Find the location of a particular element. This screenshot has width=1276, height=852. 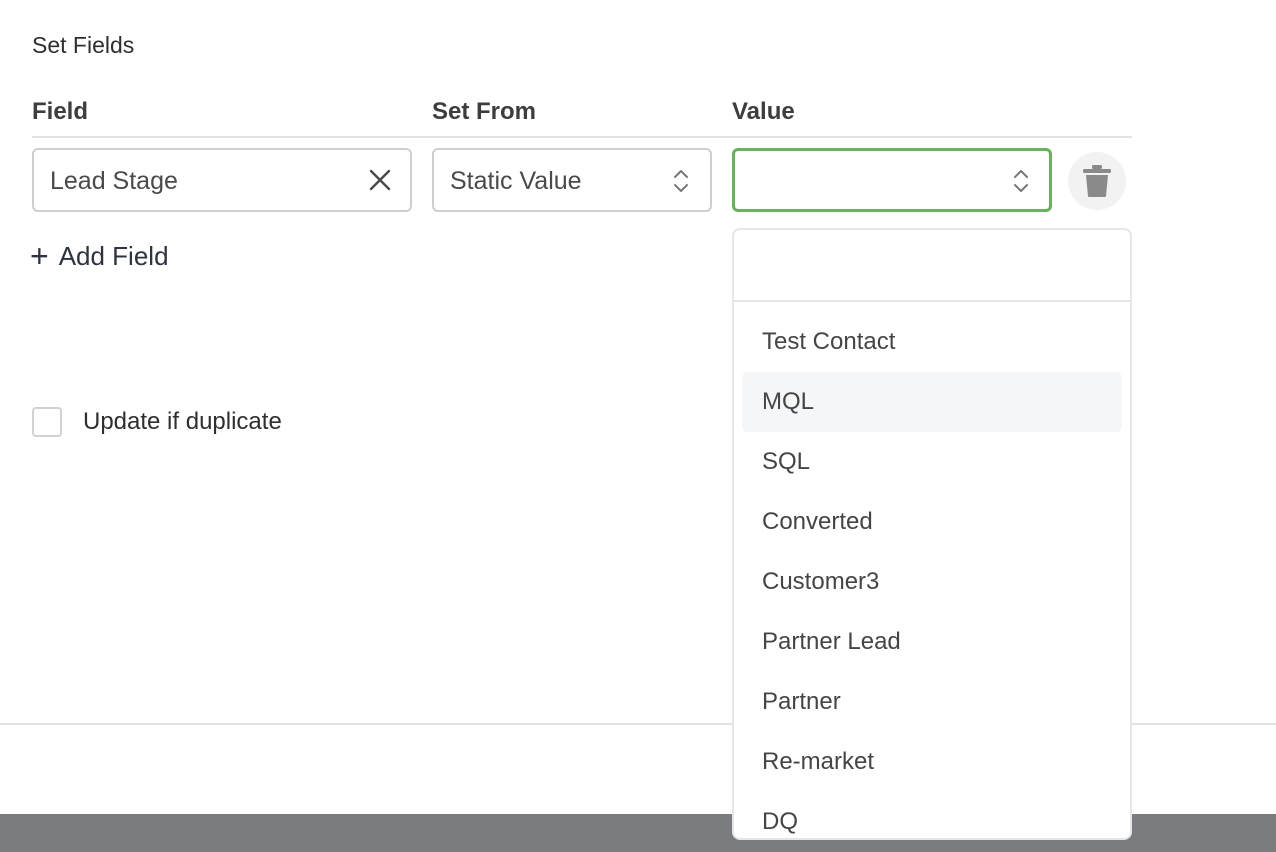

section-title: Set Fields is located at coordinates (83, 45).